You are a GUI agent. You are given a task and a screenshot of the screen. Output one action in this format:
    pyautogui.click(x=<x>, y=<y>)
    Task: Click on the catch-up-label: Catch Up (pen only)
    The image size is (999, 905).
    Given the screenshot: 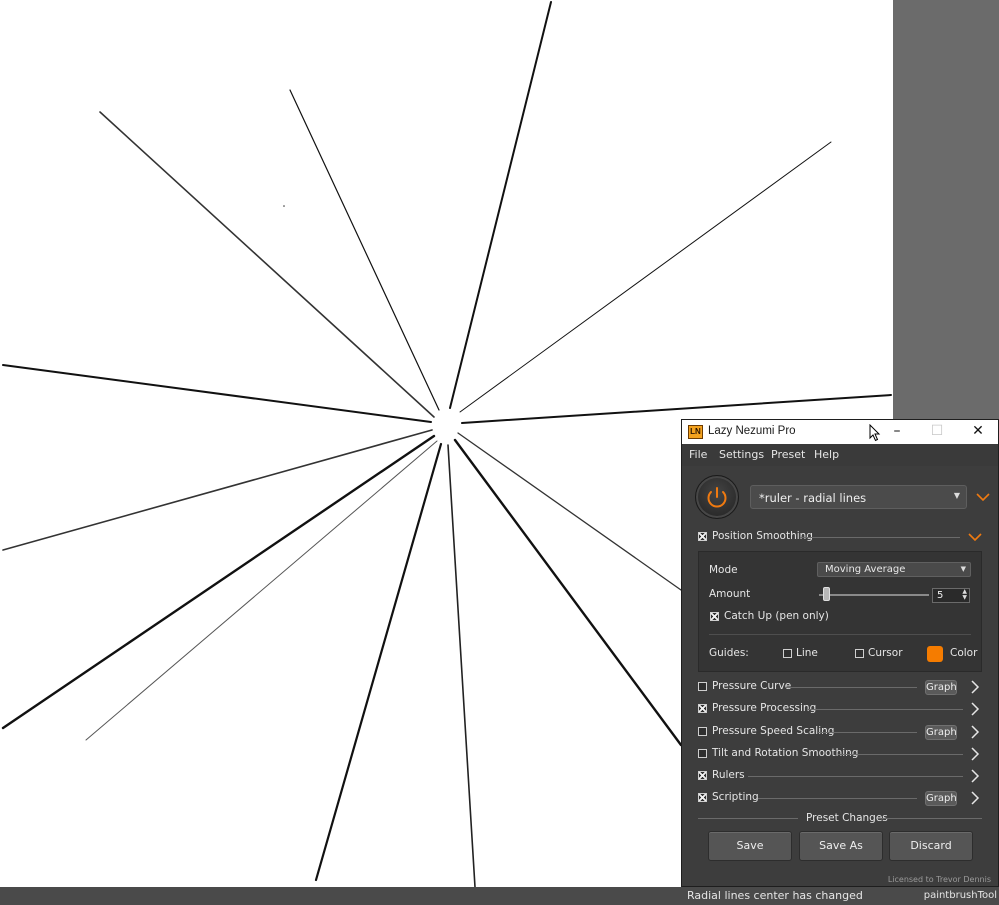 What is the action you would take?
    pyautogui.click(x=776, y=616)
    